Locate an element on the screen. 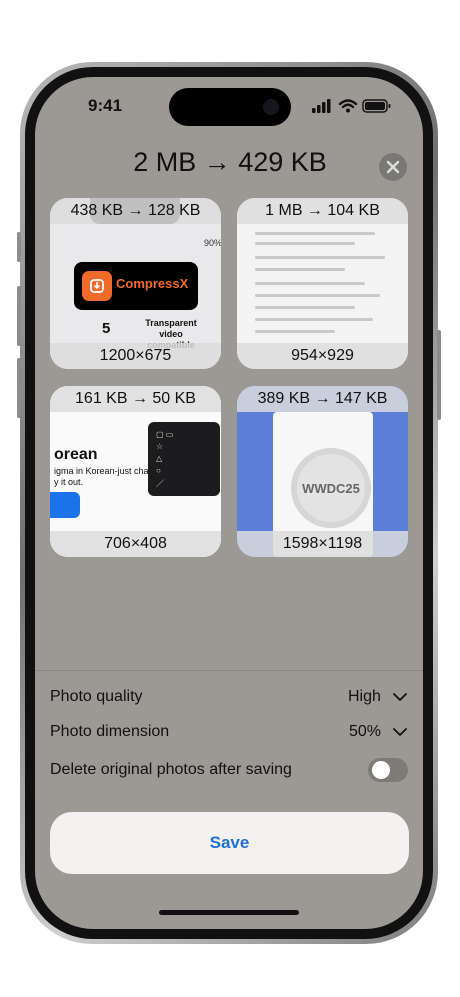  thumbnail-number: 5 is located at coordinates (106, 328).